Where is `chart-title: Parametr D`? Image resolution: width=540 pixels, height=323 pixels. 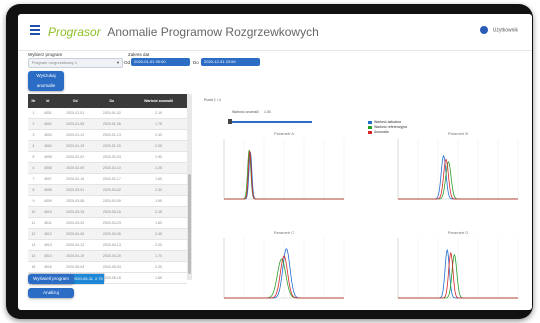
chart-title: Parametr D is located at coordinates (458, 232).